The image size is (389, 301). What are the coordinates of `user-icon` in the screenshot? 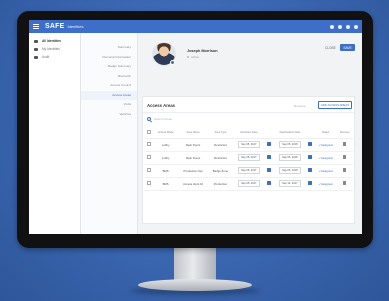 It's located at (356, 26).